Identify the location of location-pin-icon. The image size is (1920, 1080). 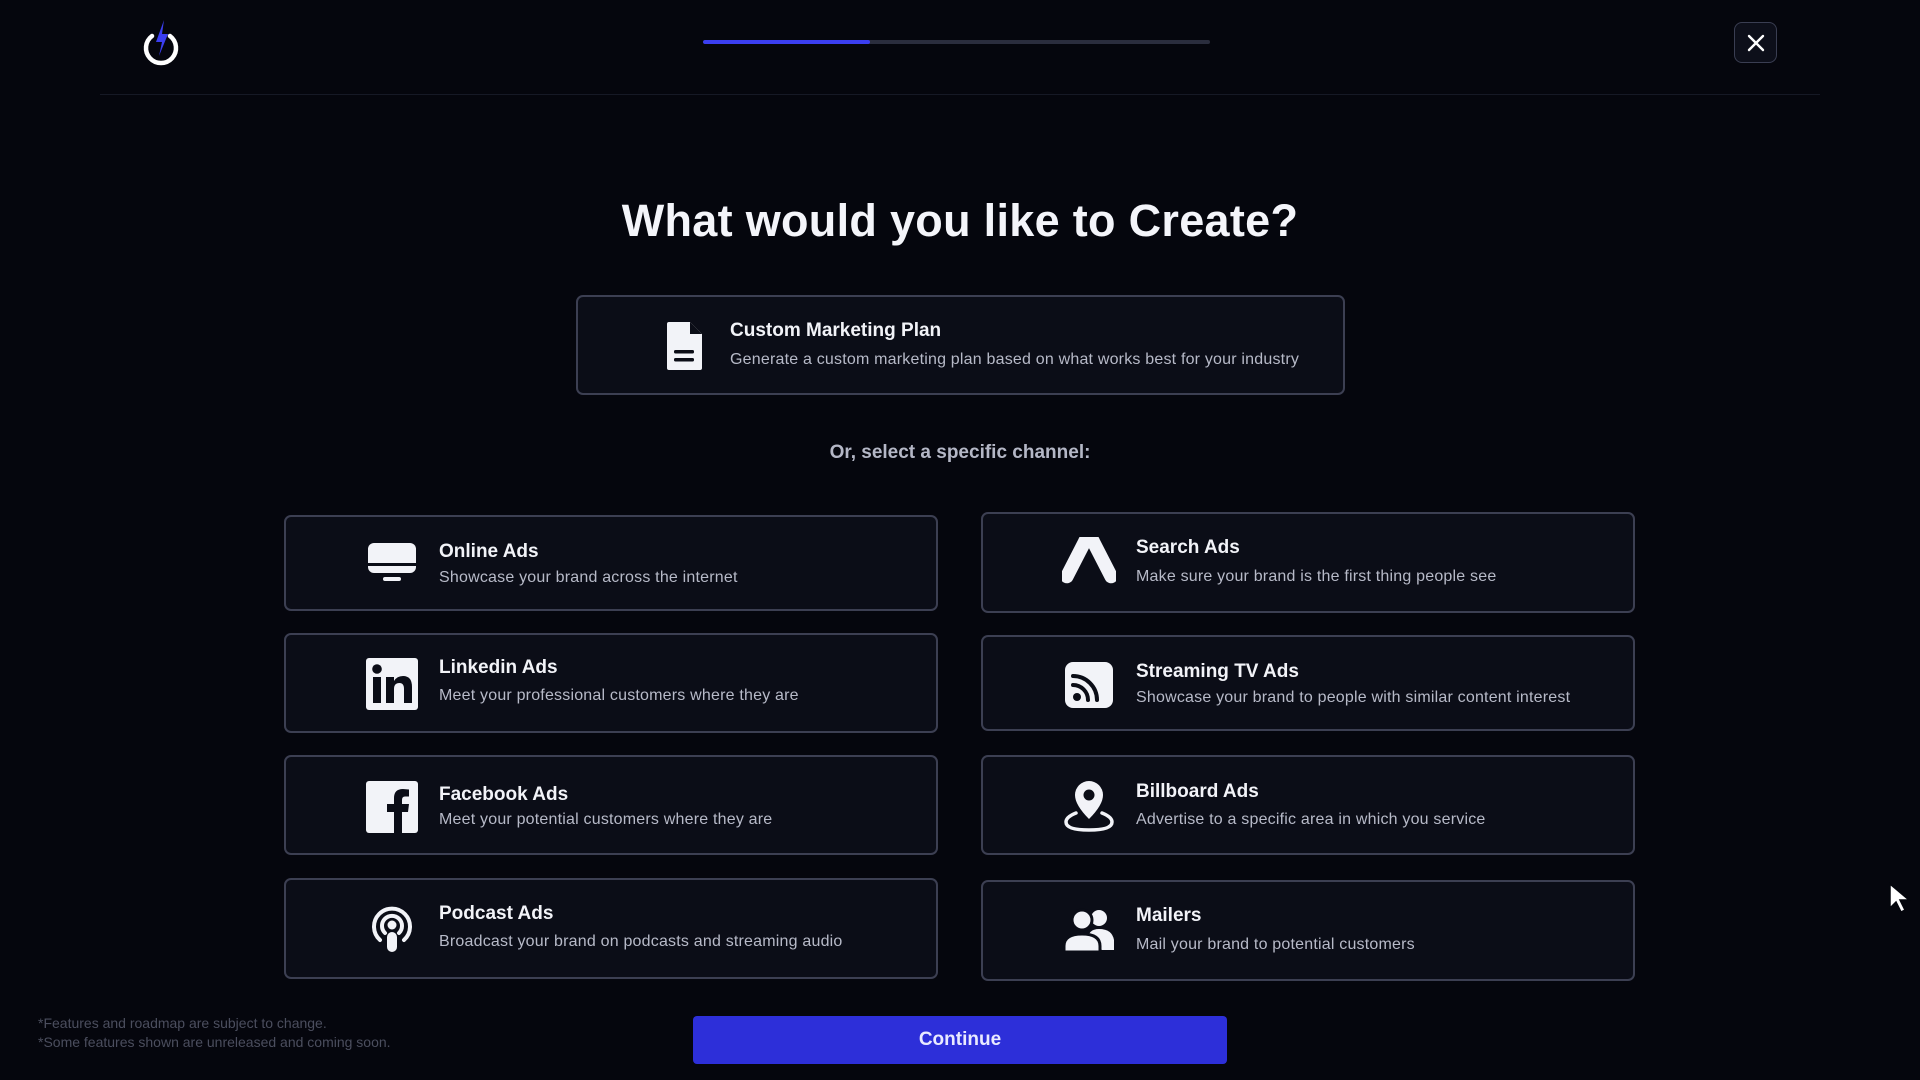
(1089, 806).